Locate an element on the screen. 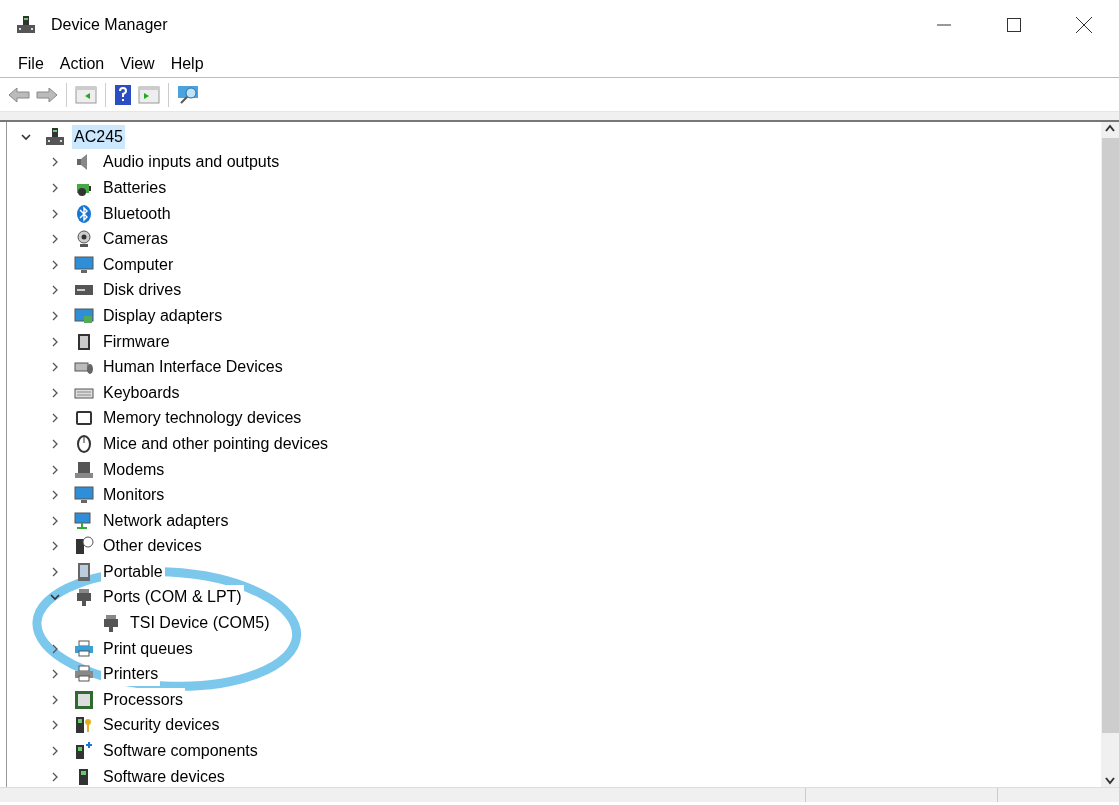  scroll-up-button is located at coordinates (1110, 128).